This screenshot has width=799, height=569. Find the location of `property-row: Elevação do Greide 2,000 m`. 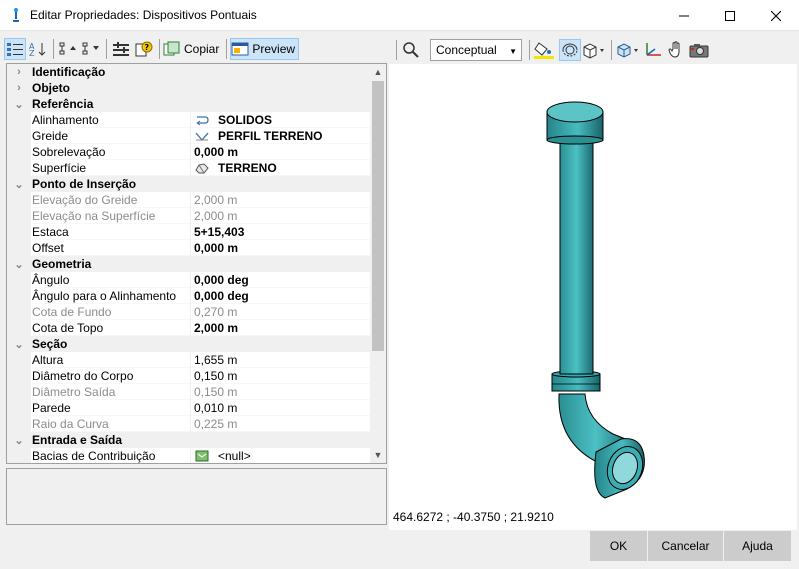

property-row: Elevação do Greide 2,000 m is located at coordinates (189, 199).